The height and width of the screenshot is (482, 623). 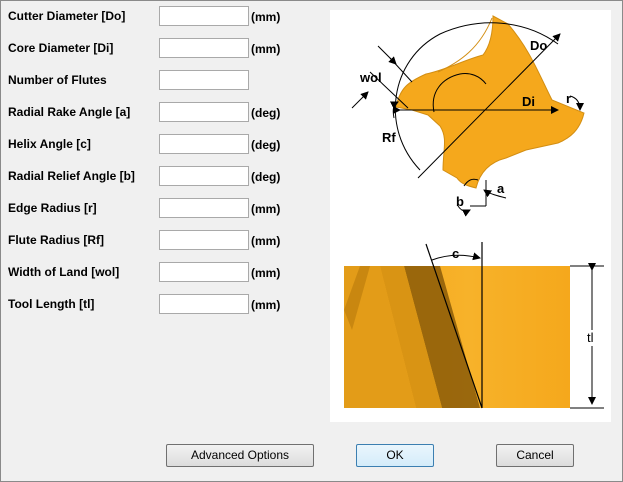 I want to click on field-label: Helix Angle [c], so click(x=49, y=144).